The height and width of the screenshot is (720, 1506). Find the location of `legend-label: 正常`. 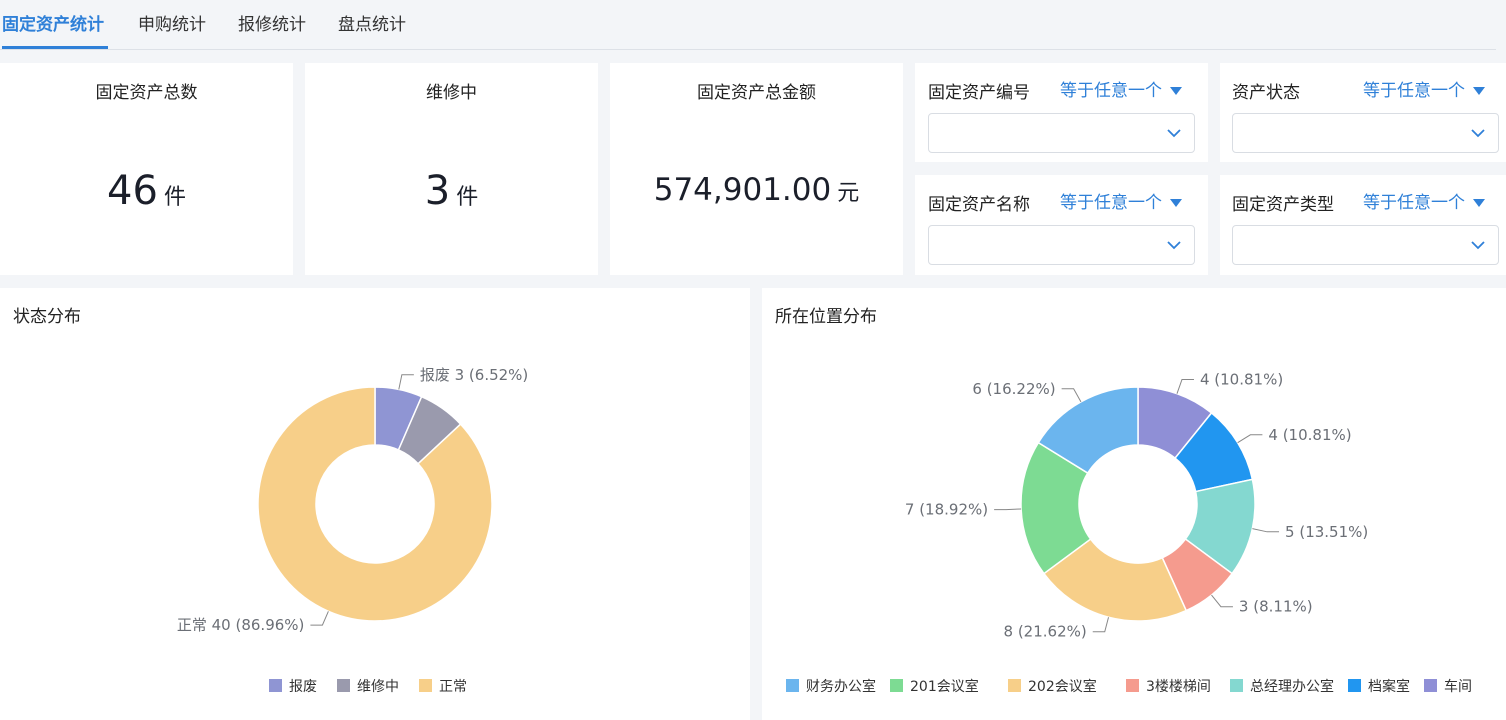

legend-label: 正常 is located at coordinates (453, 687).